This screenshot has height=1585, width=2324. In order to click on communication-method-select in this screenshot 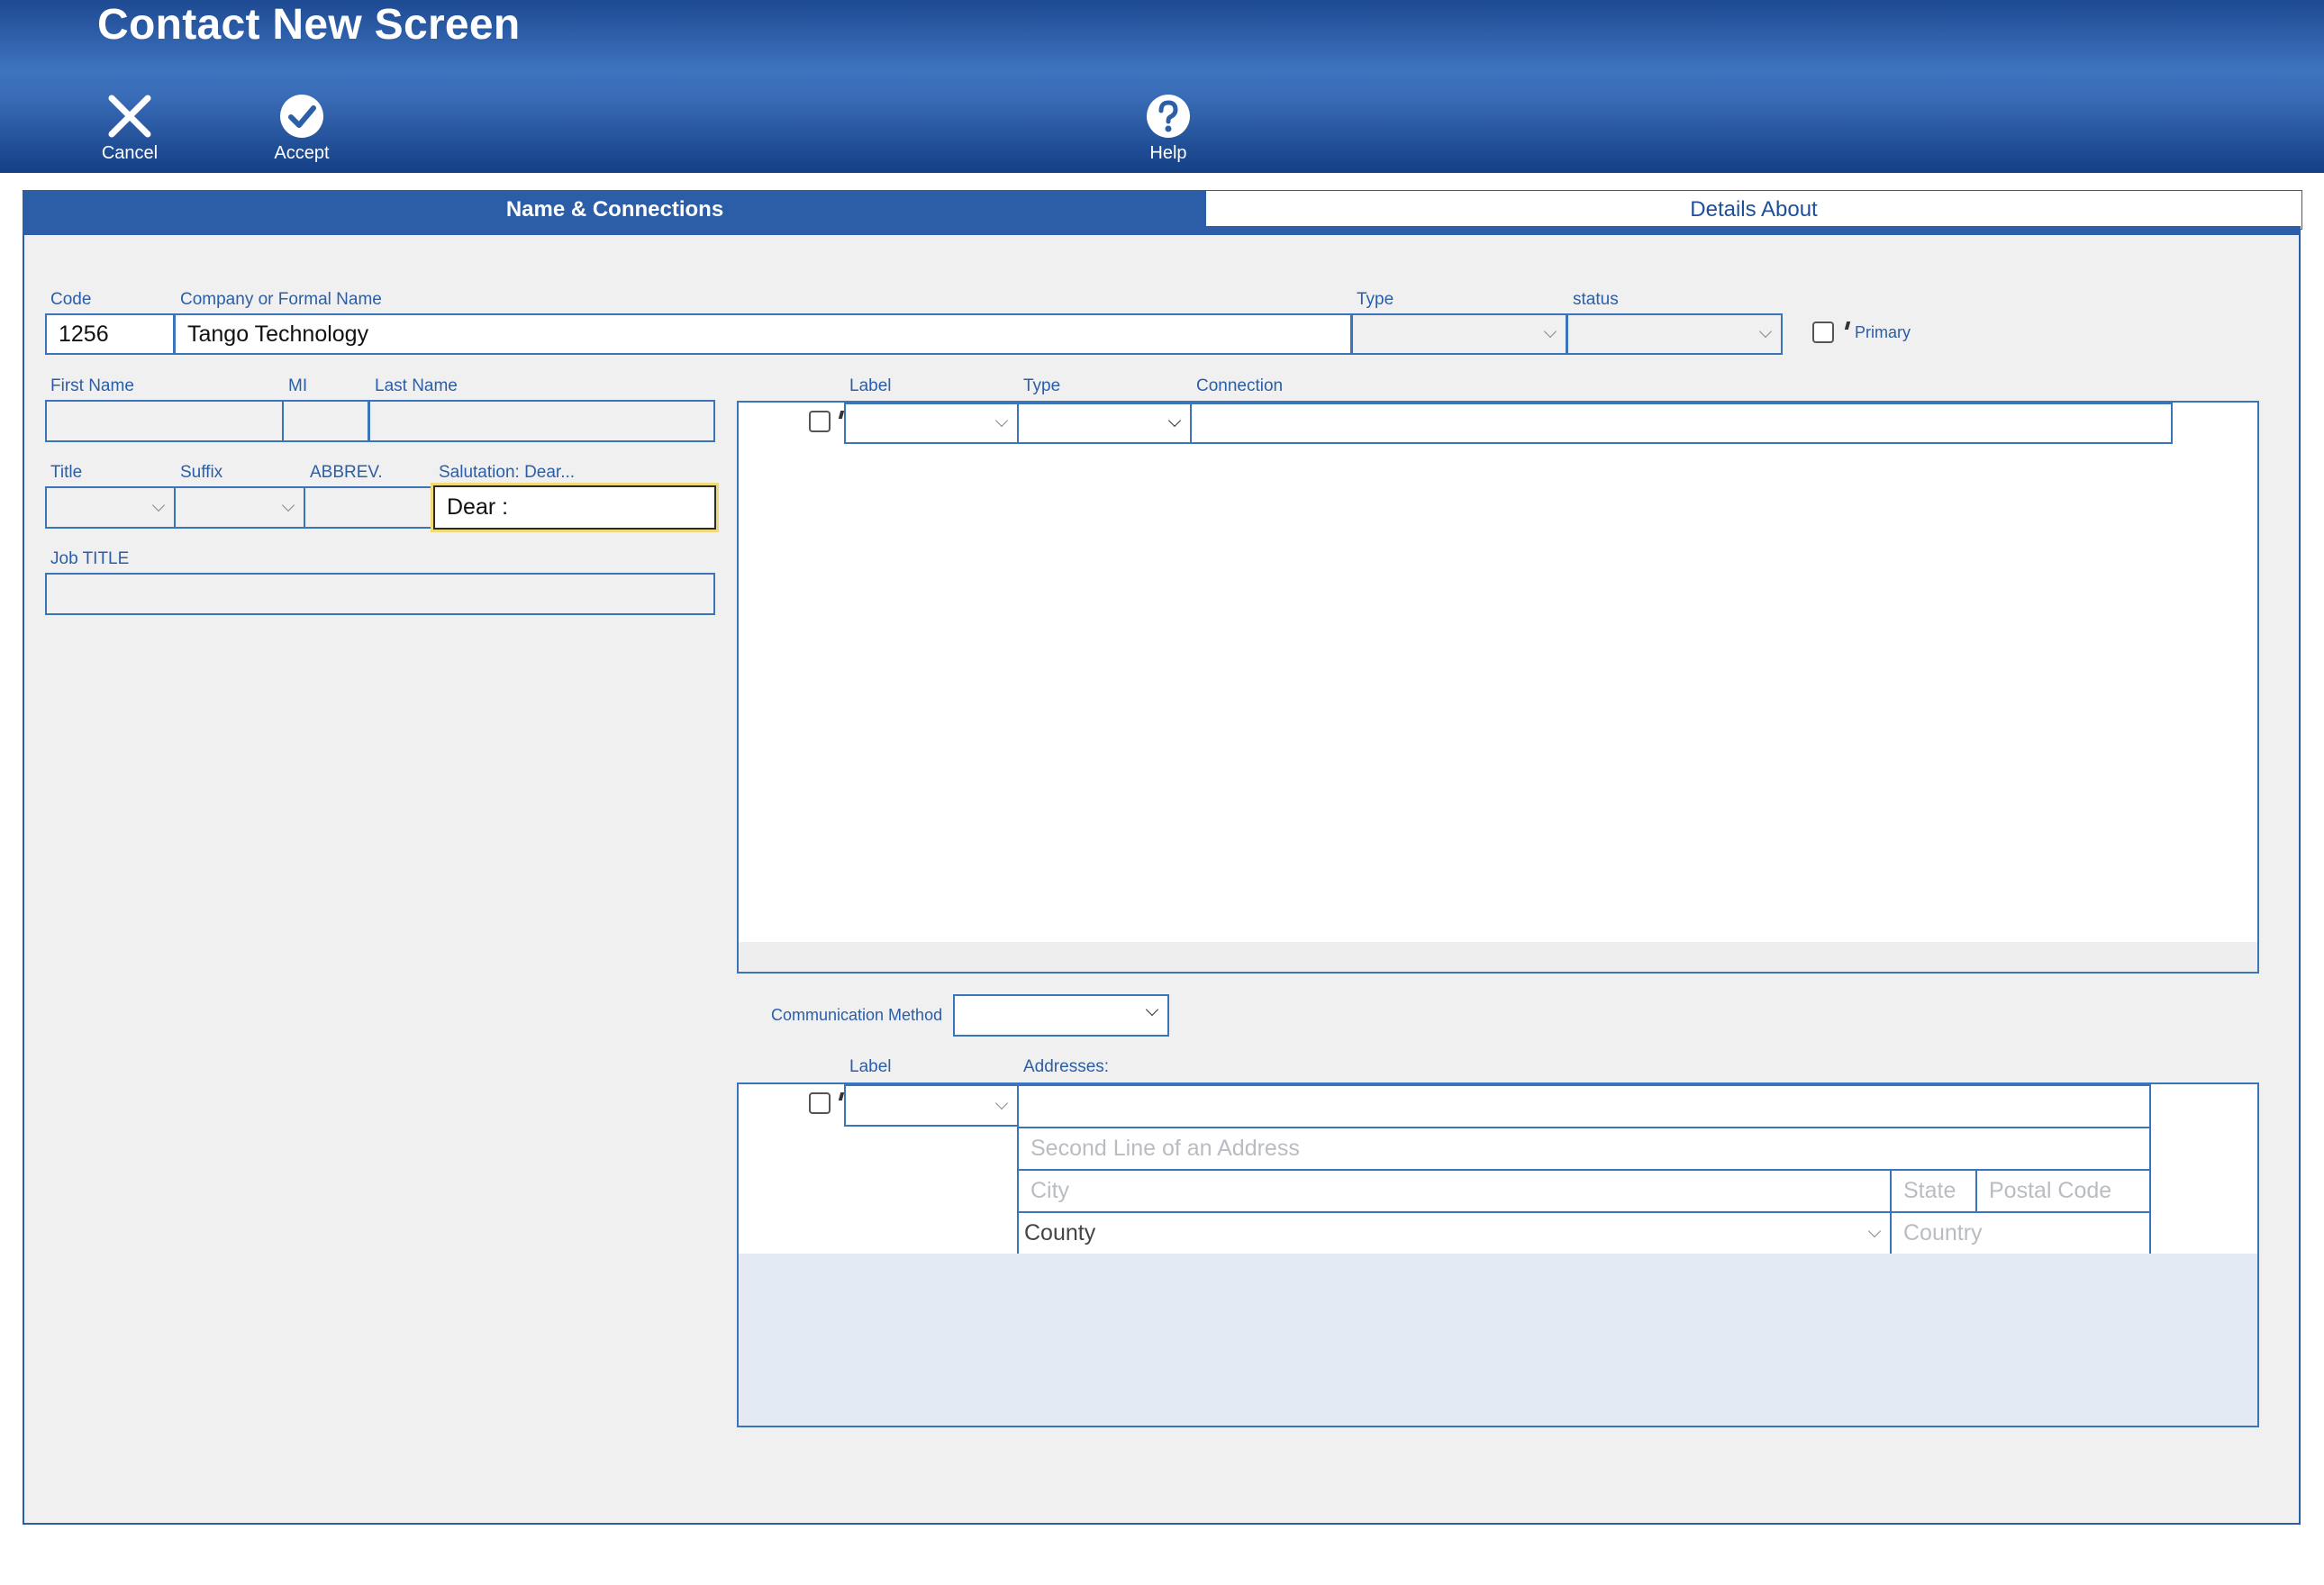, I will do `click(1061, 1015)`.